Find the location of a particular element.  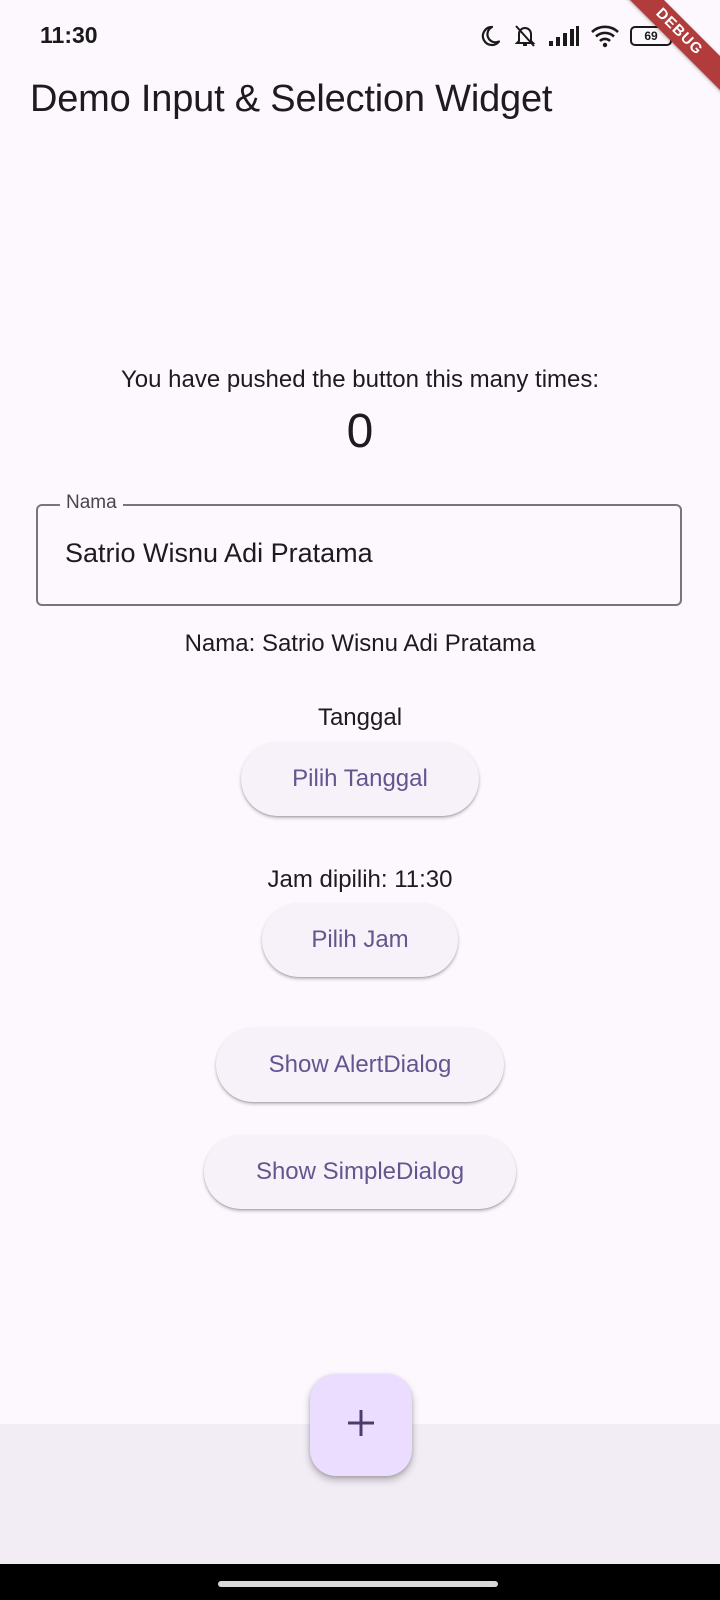

name-input: Satrio Wisnu Adi Pratama is located at coordinates (360, 553).